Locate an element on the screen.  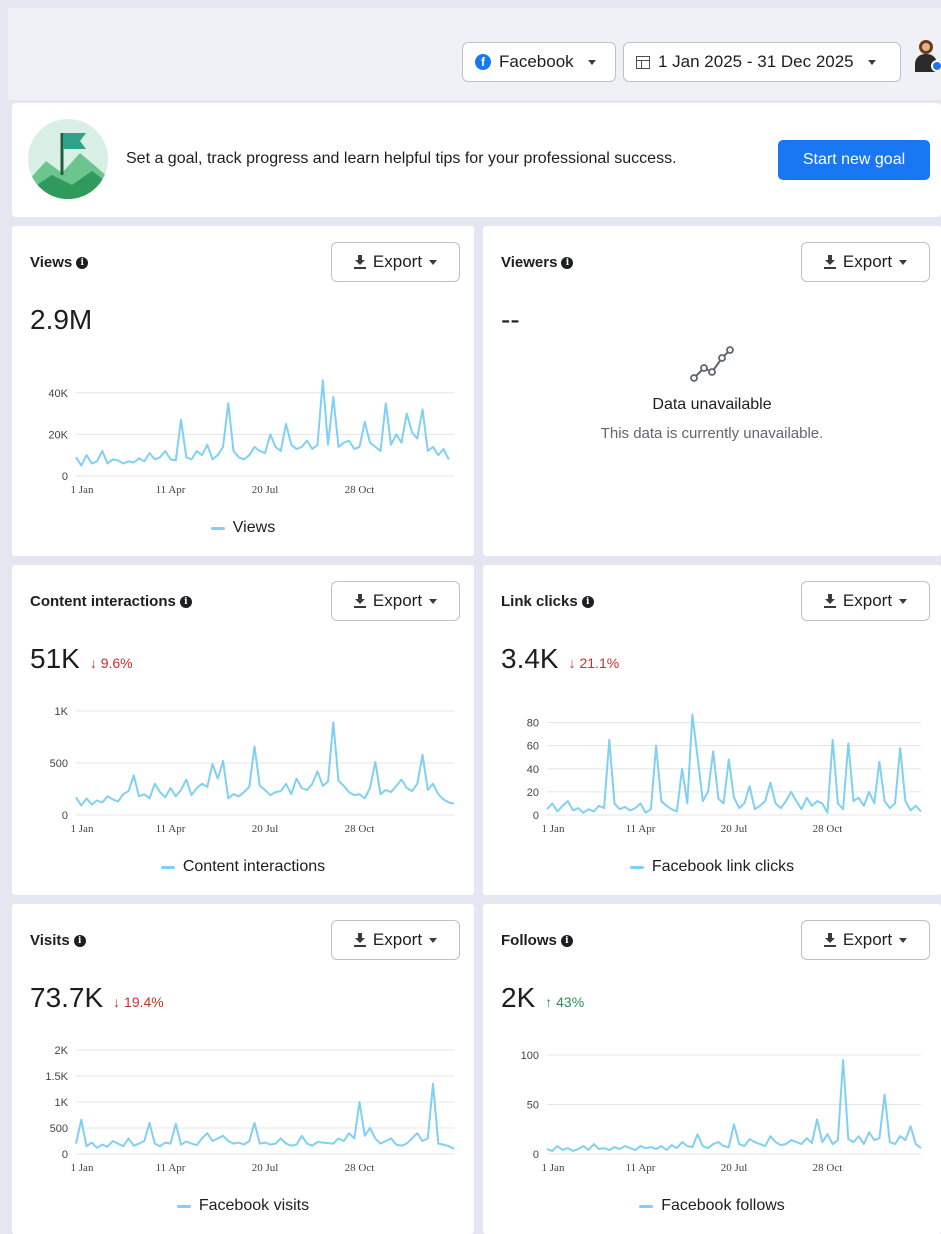
change-badge: ↓ 19.4% is located at coordinates (138, 1002).